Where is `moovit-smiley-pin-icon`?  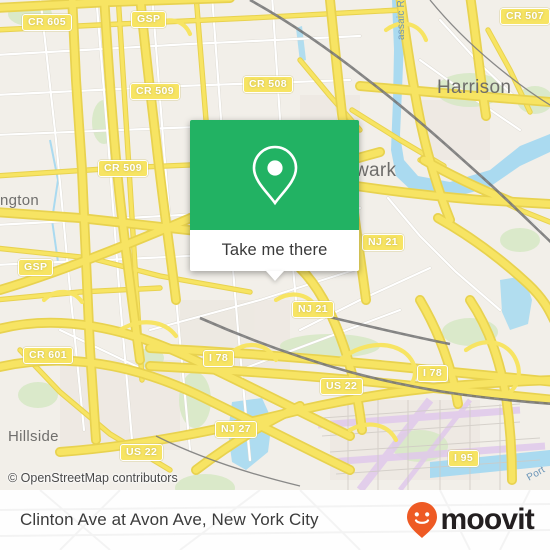
moovit-smiley-pin-icon is located at coordinates (422, 520).